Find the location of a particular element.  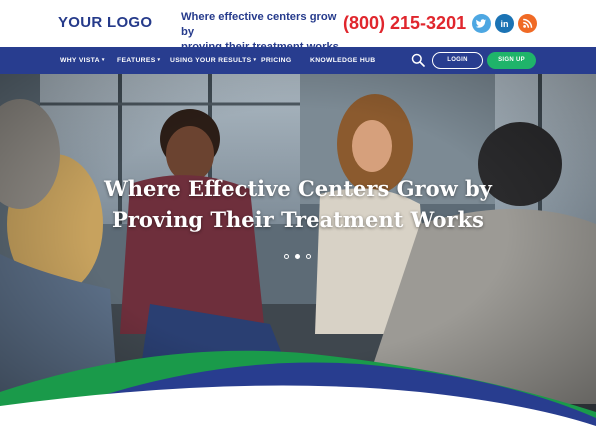

tagline-line-1: Where effective centers grow by is located at coordinates (259, 24).